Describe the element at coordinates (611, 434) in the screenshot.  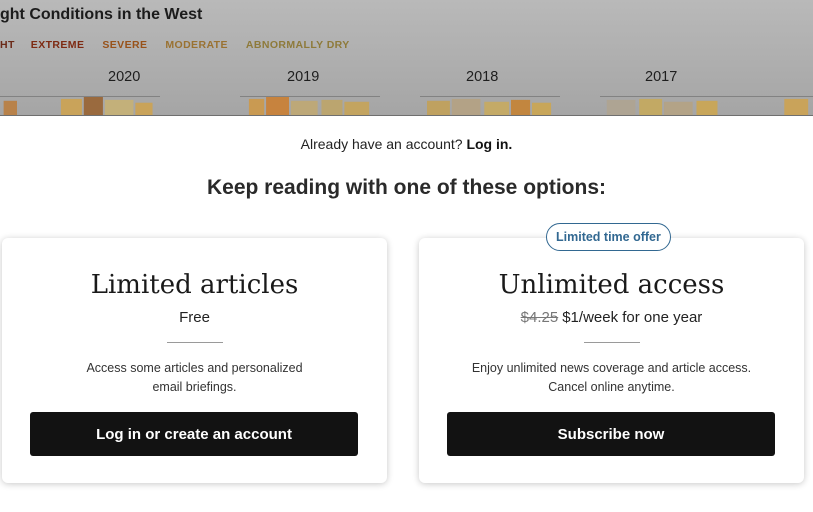
I see `subscribe-now-button: Subscribe now` at that location.